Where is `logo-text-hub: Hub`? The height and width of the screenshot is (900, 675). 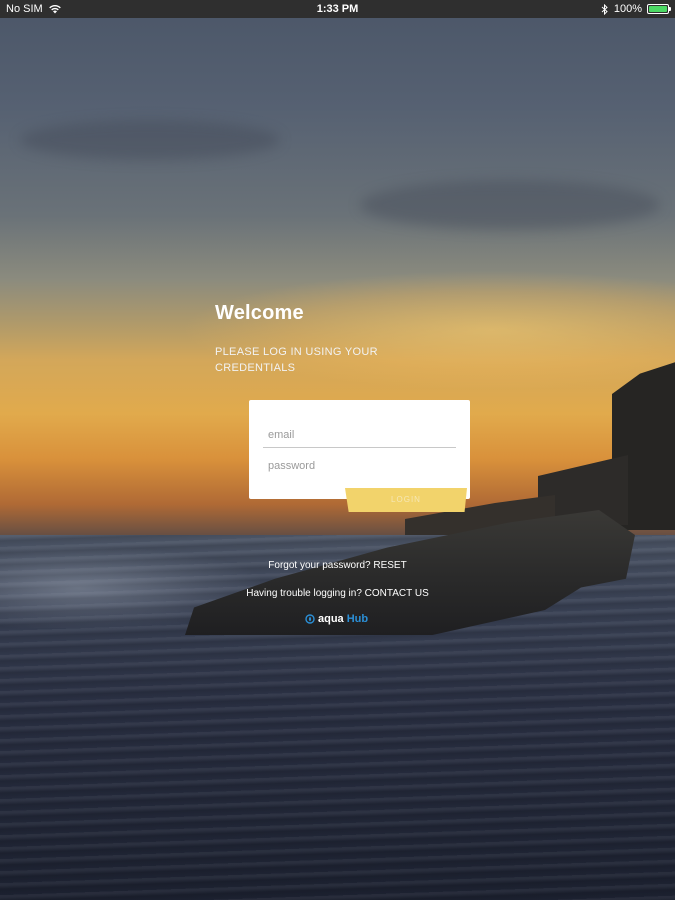
logo-text-hub: Hub is located at coordinates (357, 619).